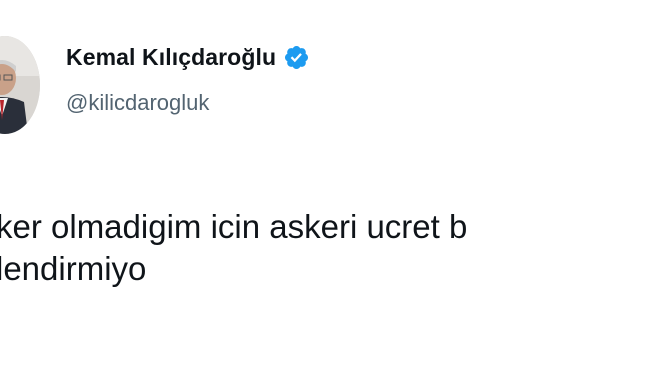 The width and height of the screenshot is (672, 378). What do you see at coordinates (296, 57) in the screenshot?
I see `verified-badge-icon` at bounding box center [296, 57].